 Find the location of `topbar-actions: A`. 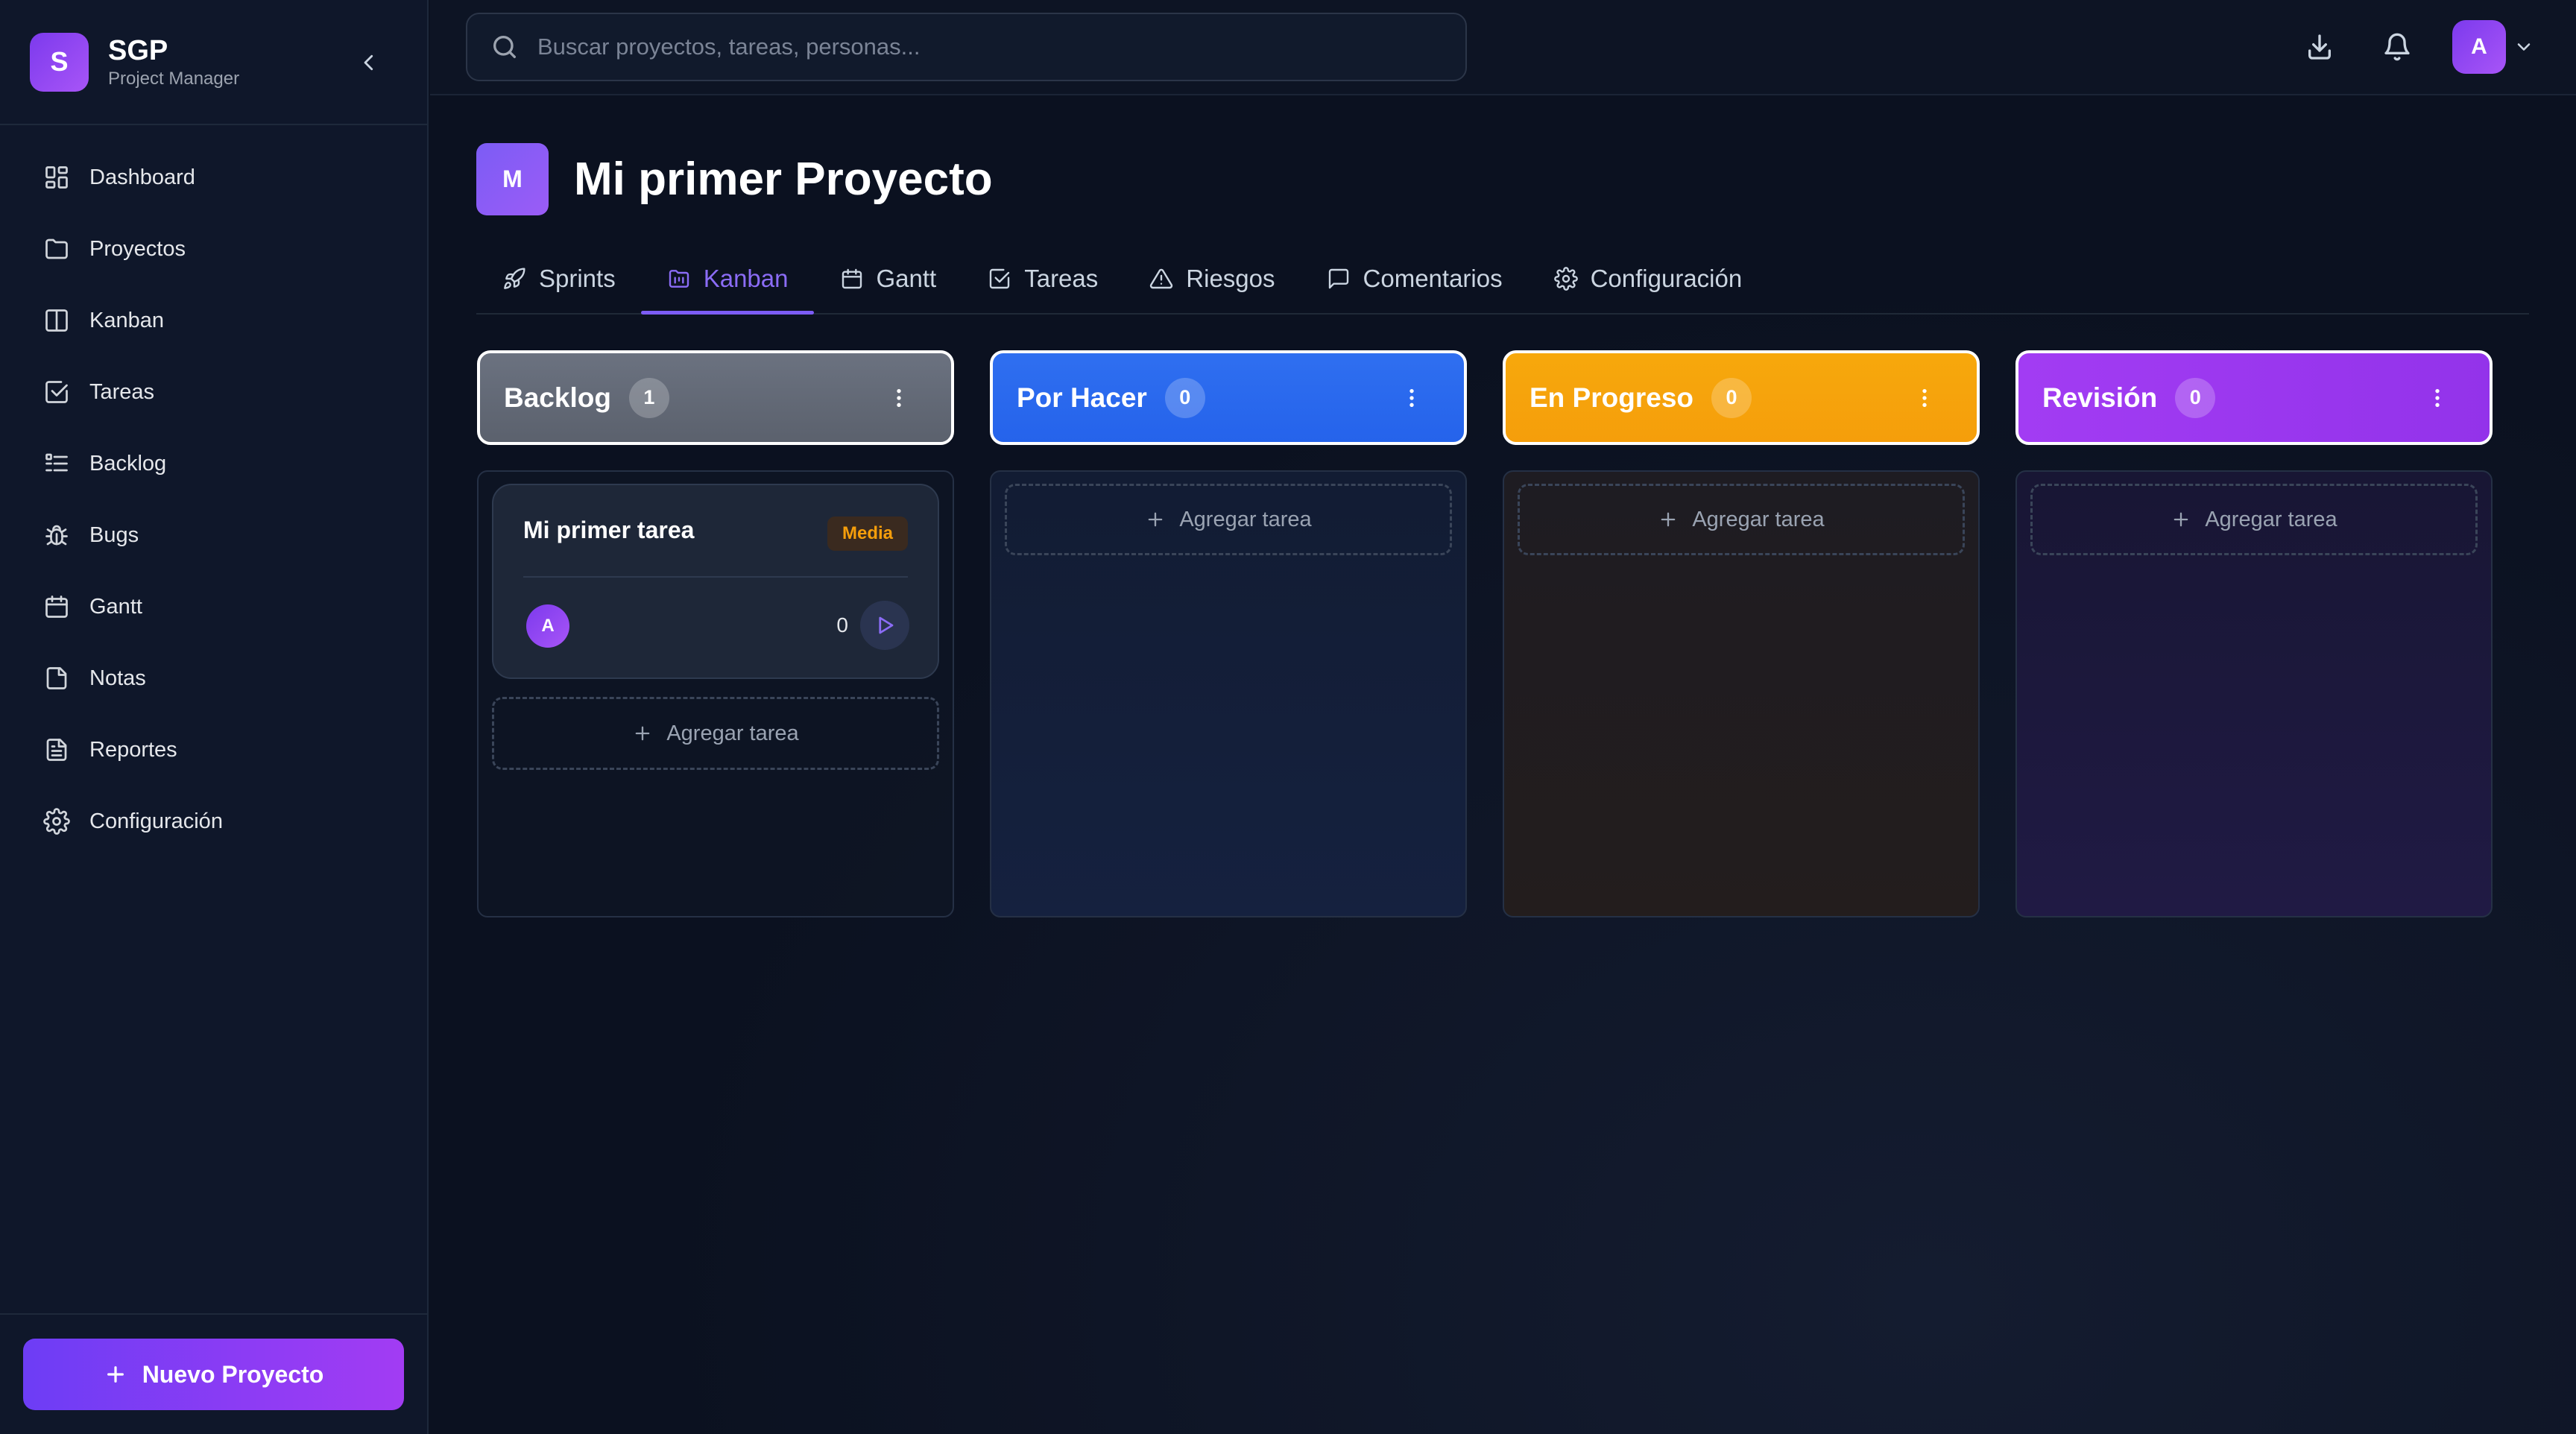

topbar-actions: A is located at coordinates (2436, 47).